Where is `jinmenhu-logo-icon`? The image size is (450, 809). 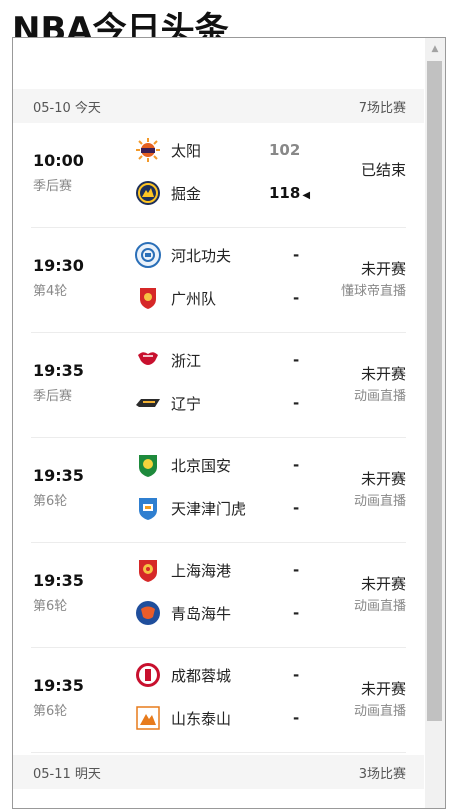
jinmenhu-logo-icon is located at coordinates (148, 508).